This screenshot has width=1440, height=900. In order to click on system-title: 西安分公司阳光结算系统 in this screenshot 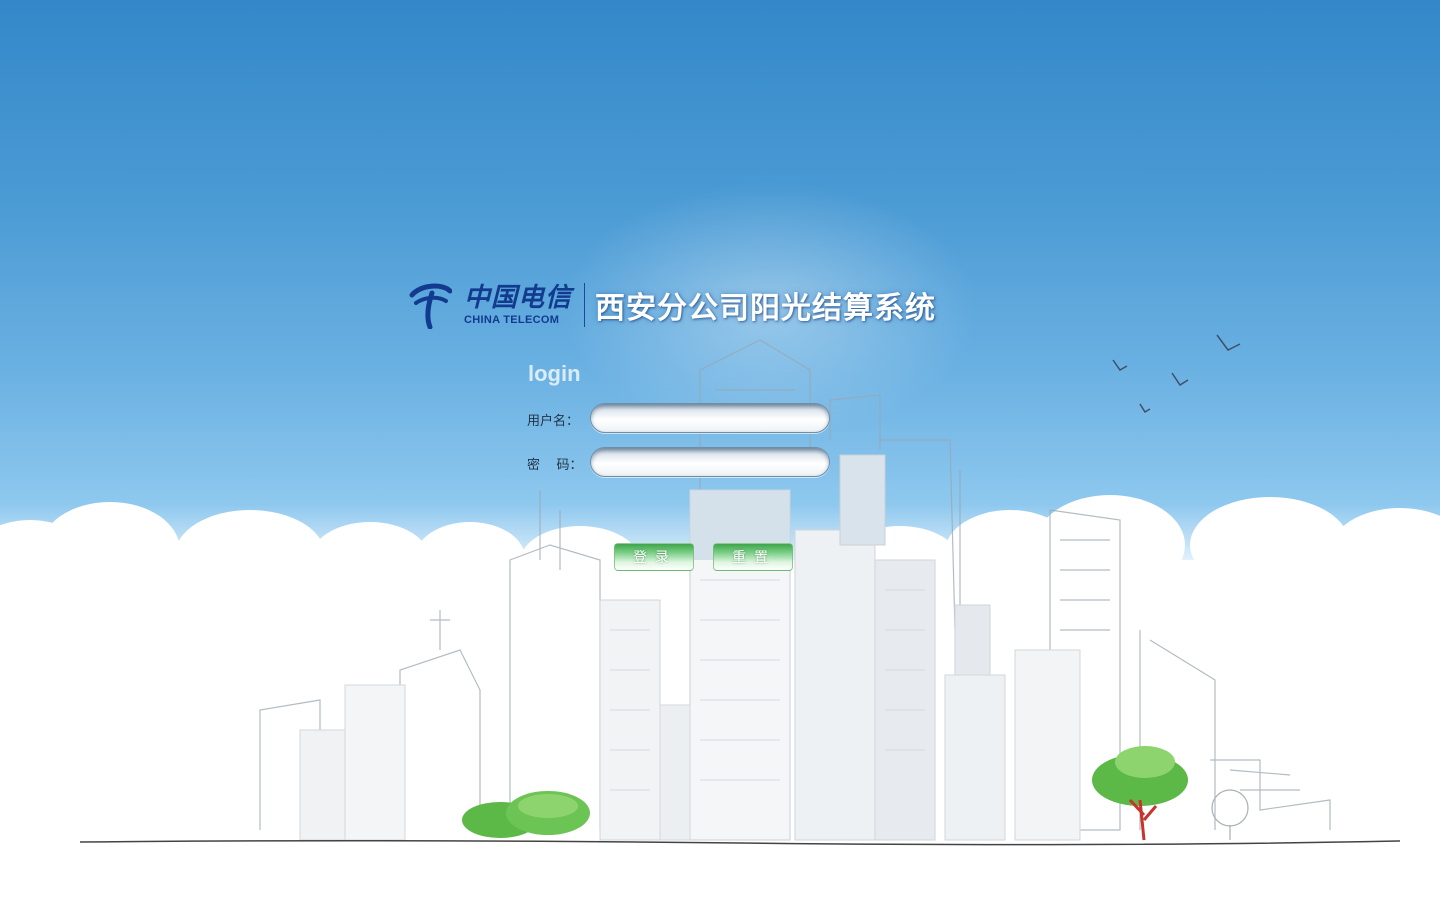, I will do `click(766, 308)`.